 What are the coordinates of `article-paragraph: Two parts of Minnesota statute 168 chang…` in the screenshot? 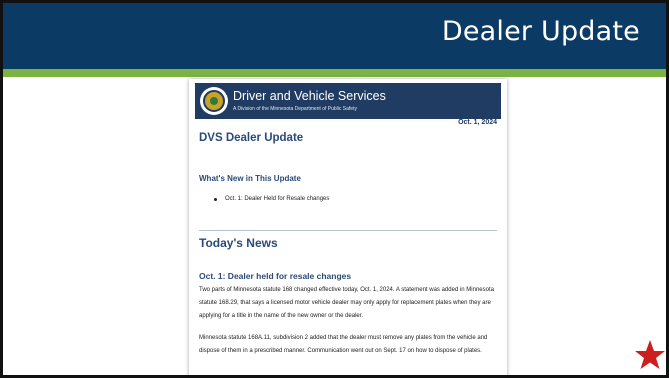 It's located at (346, 303).